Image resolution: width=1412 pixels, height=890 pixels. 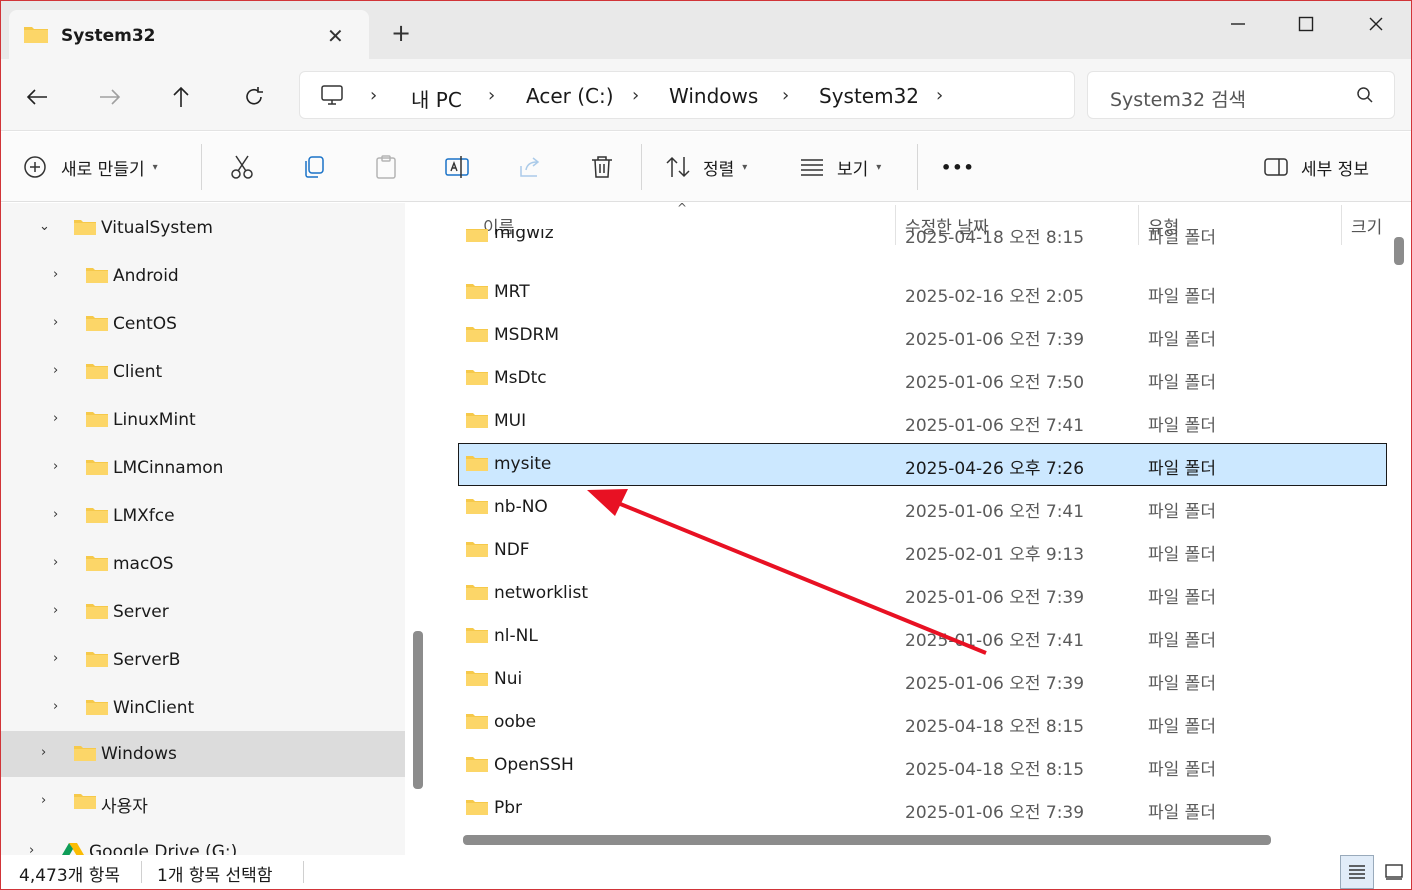 I want to click on view-button: 보기 ▾, so click(x=840, y=167).